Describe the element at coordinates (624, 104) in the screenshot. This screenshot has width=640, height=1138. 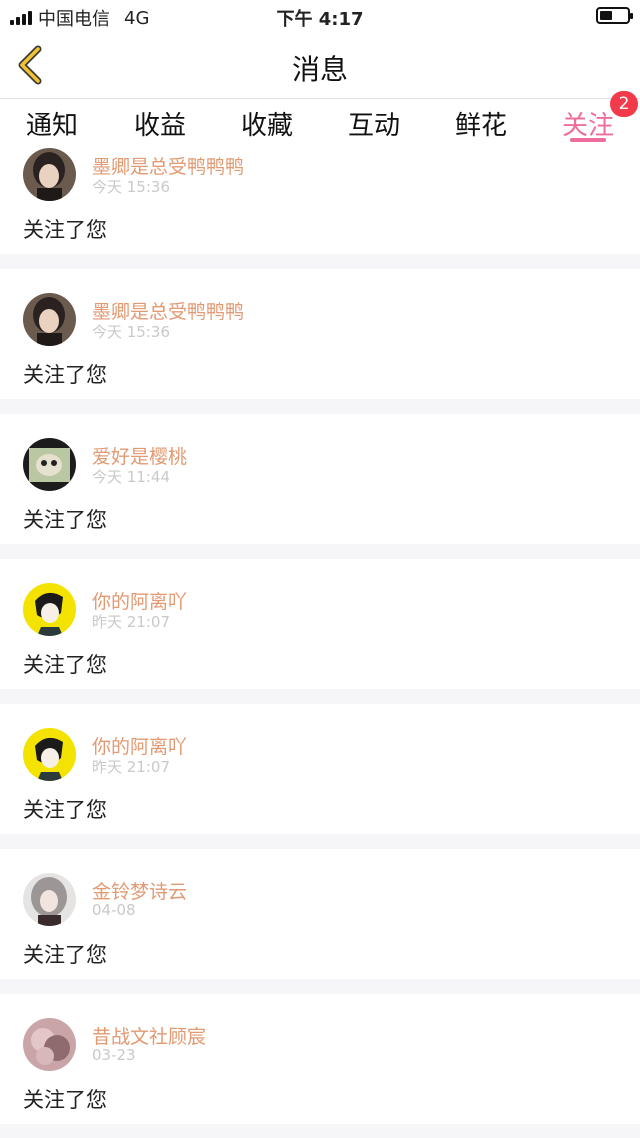
I see `unread-badge: 2` at that location.